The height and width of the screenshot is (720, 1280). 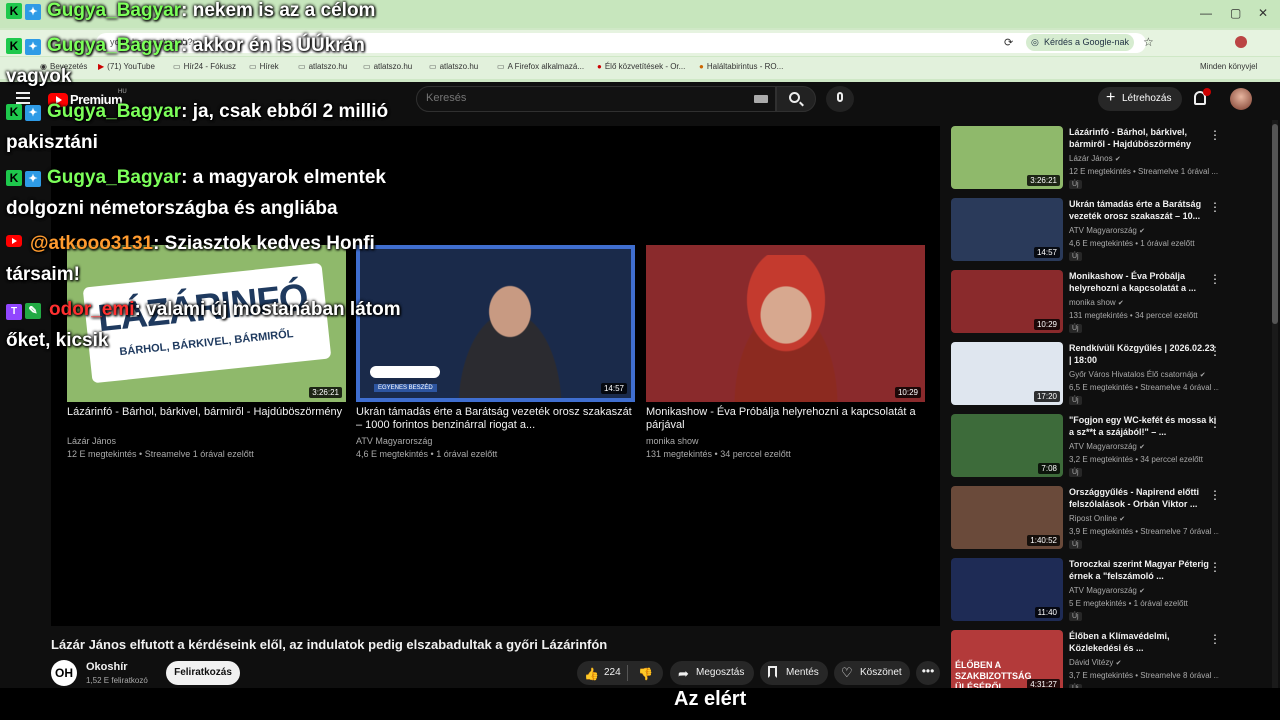 I want to click on recommendation-channel: Lázár János ✔, so click(x=1095, y=158).